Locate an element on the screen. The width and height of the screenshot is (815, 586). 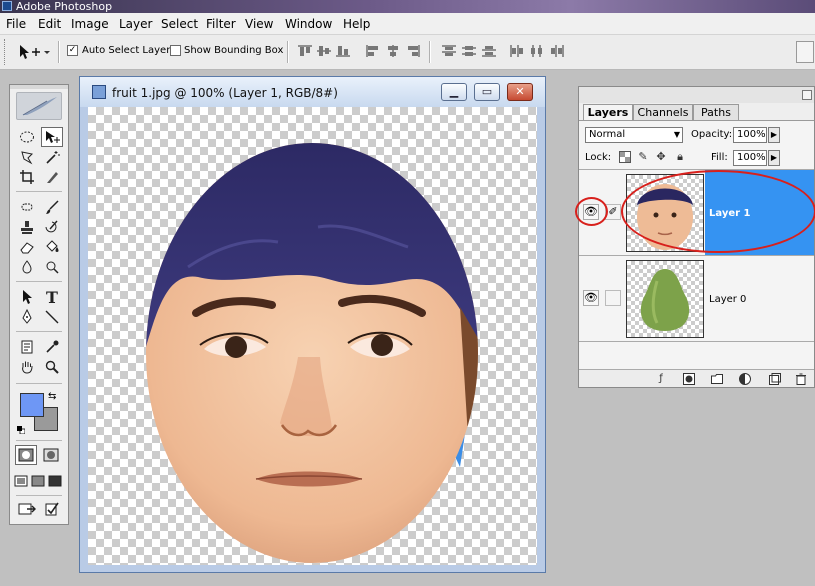
close-button: ✕ is located at coordinates (520, 92).